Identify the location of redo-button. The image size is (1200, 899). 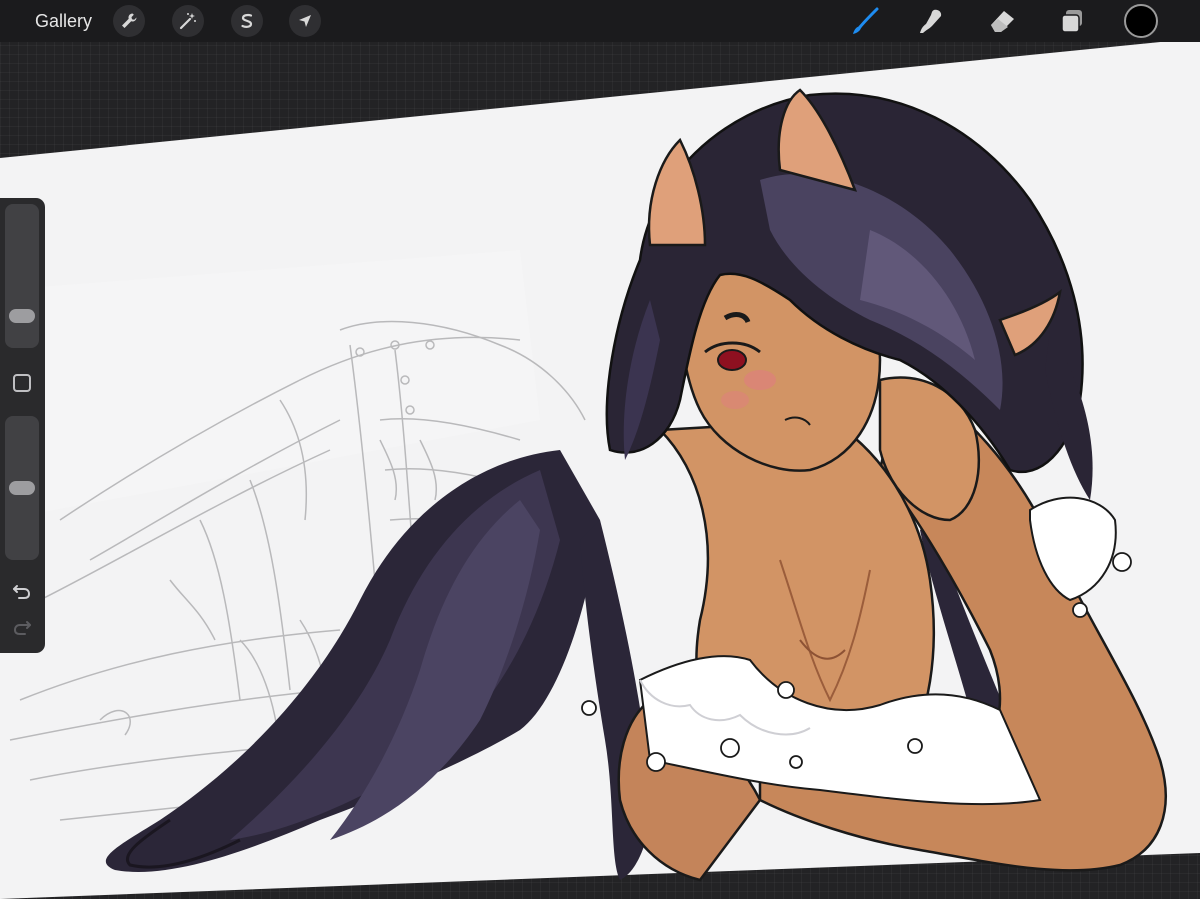
(22, 629).